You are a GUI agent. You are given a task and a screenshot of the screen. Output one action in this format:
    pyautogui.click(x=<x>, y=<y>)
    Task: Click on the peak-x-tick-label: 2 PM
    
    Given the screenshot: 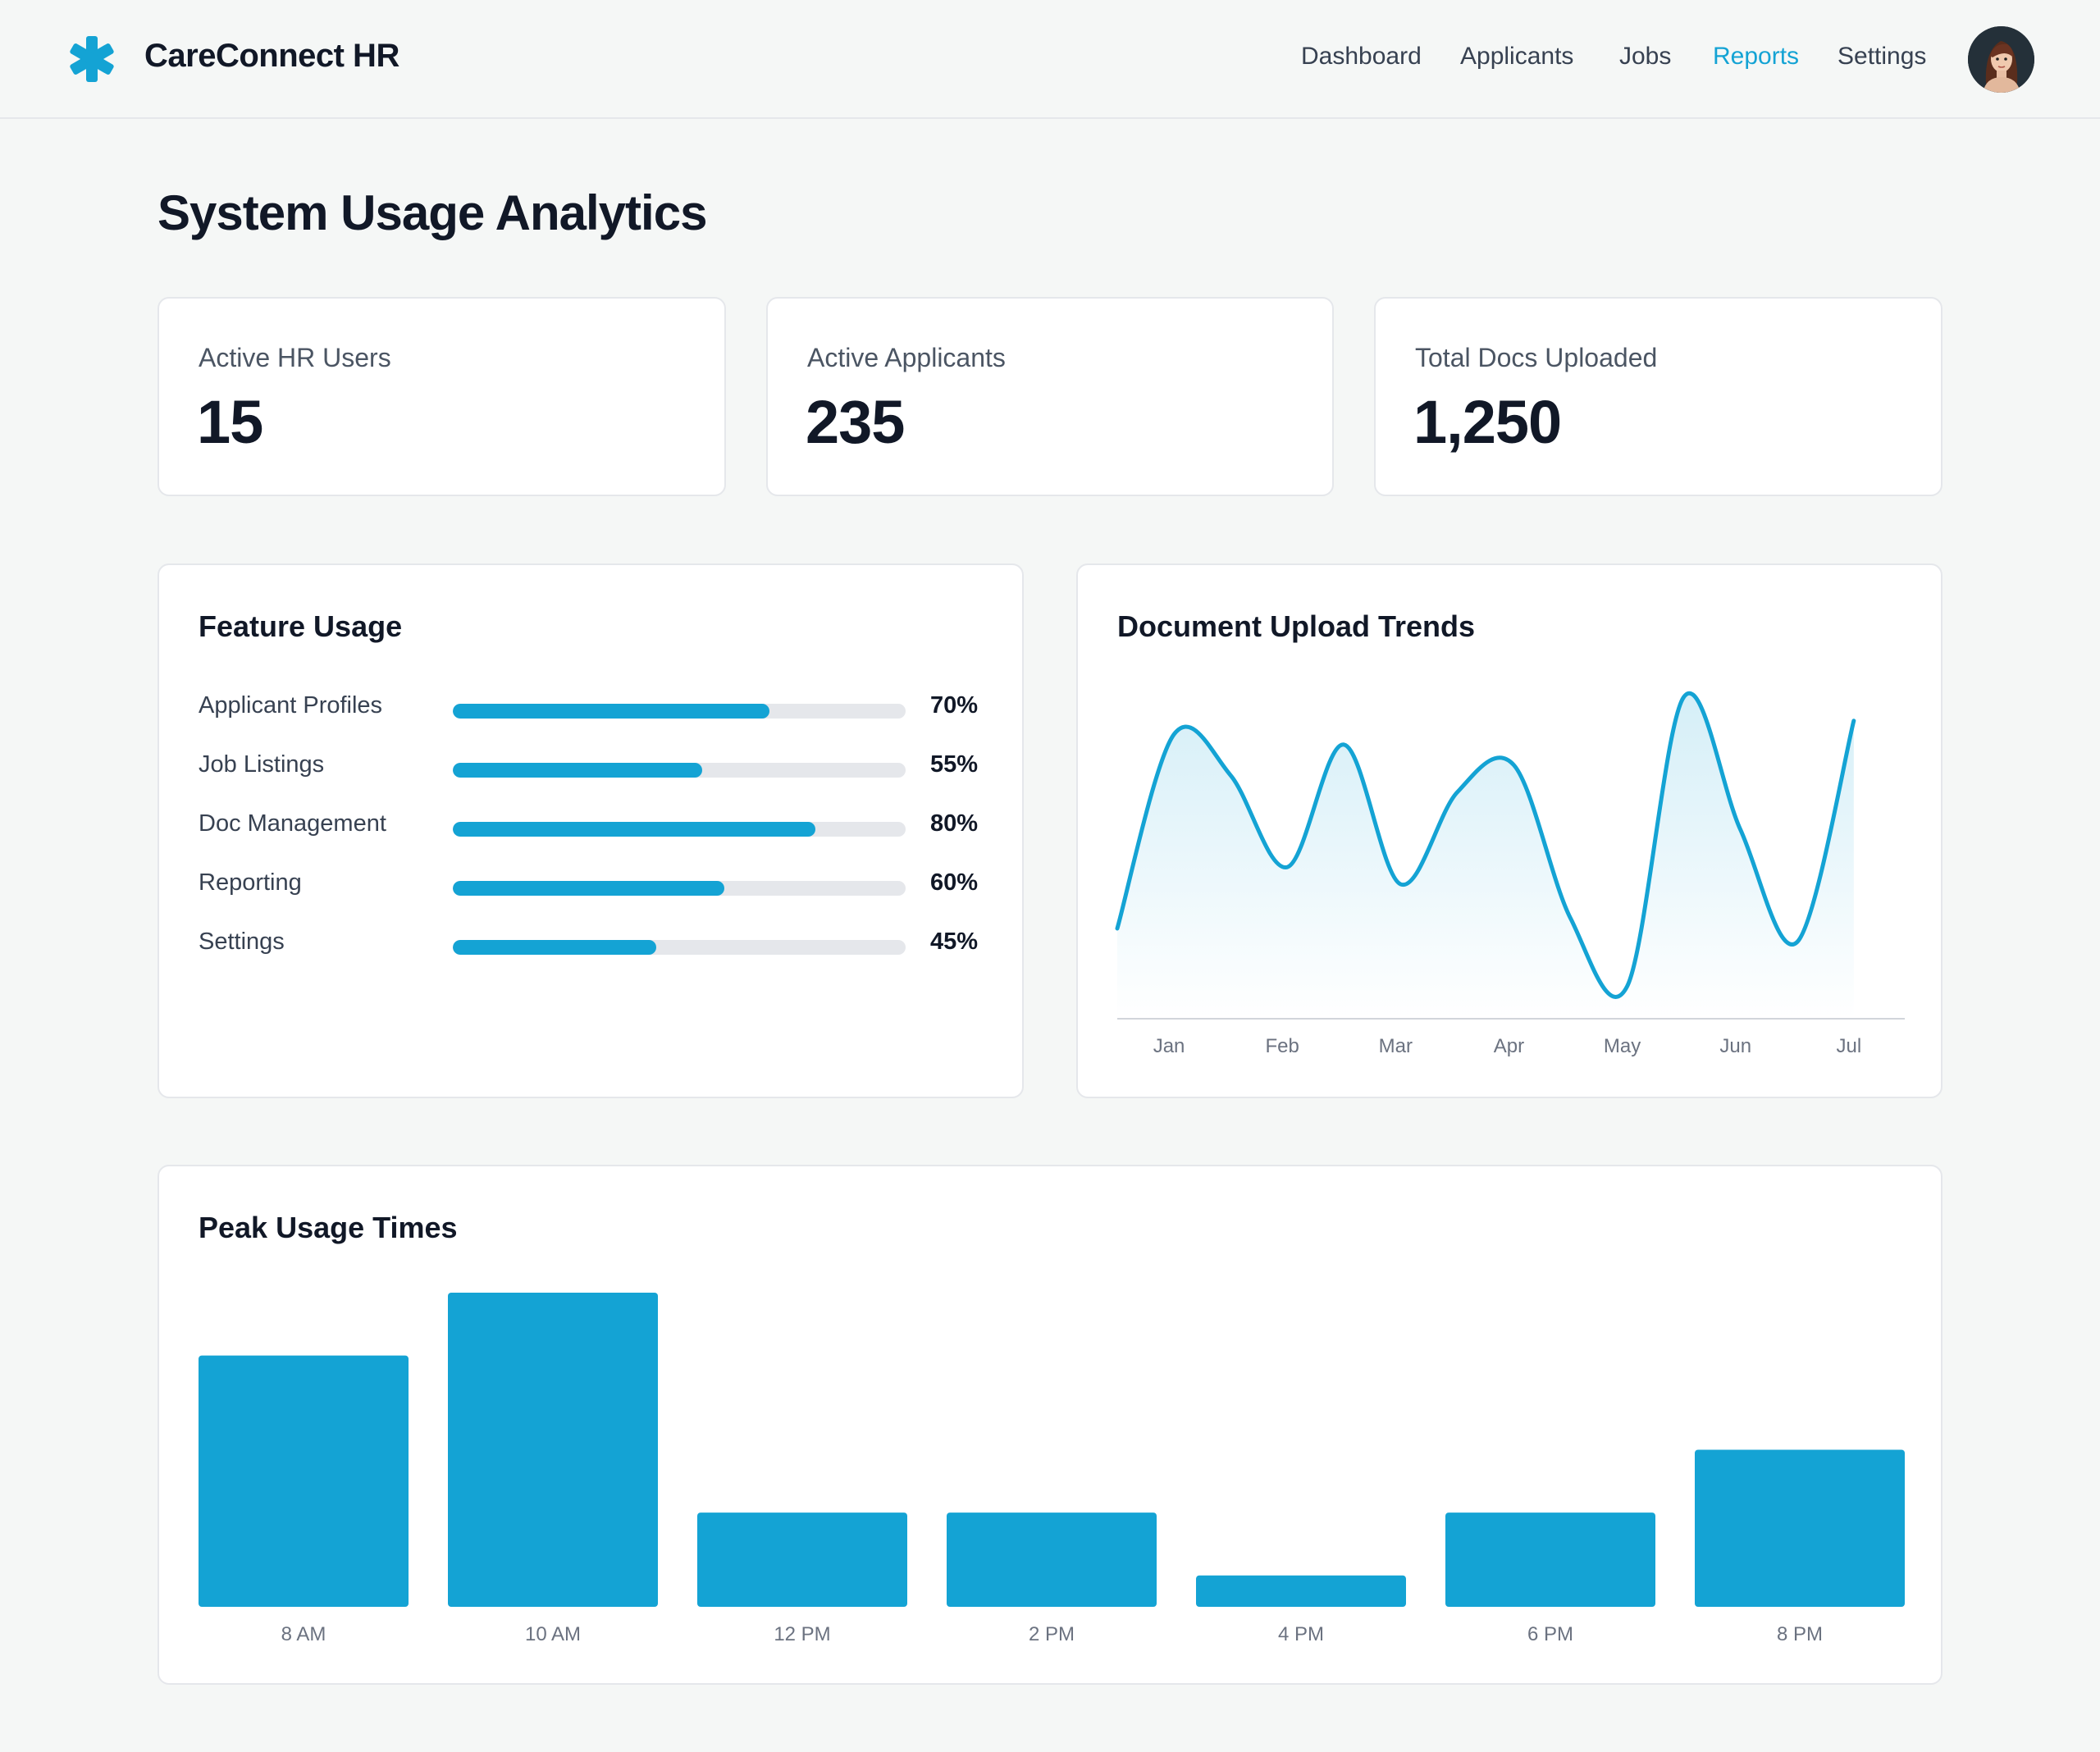 What is the action you would take?
    pyautogui.click(x=1052, y=1634)
    